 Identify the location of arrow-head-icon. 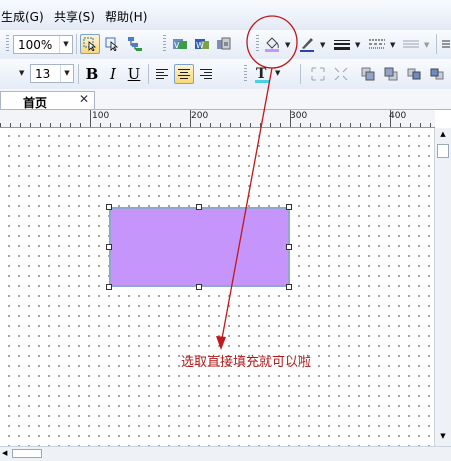
(221, 343).